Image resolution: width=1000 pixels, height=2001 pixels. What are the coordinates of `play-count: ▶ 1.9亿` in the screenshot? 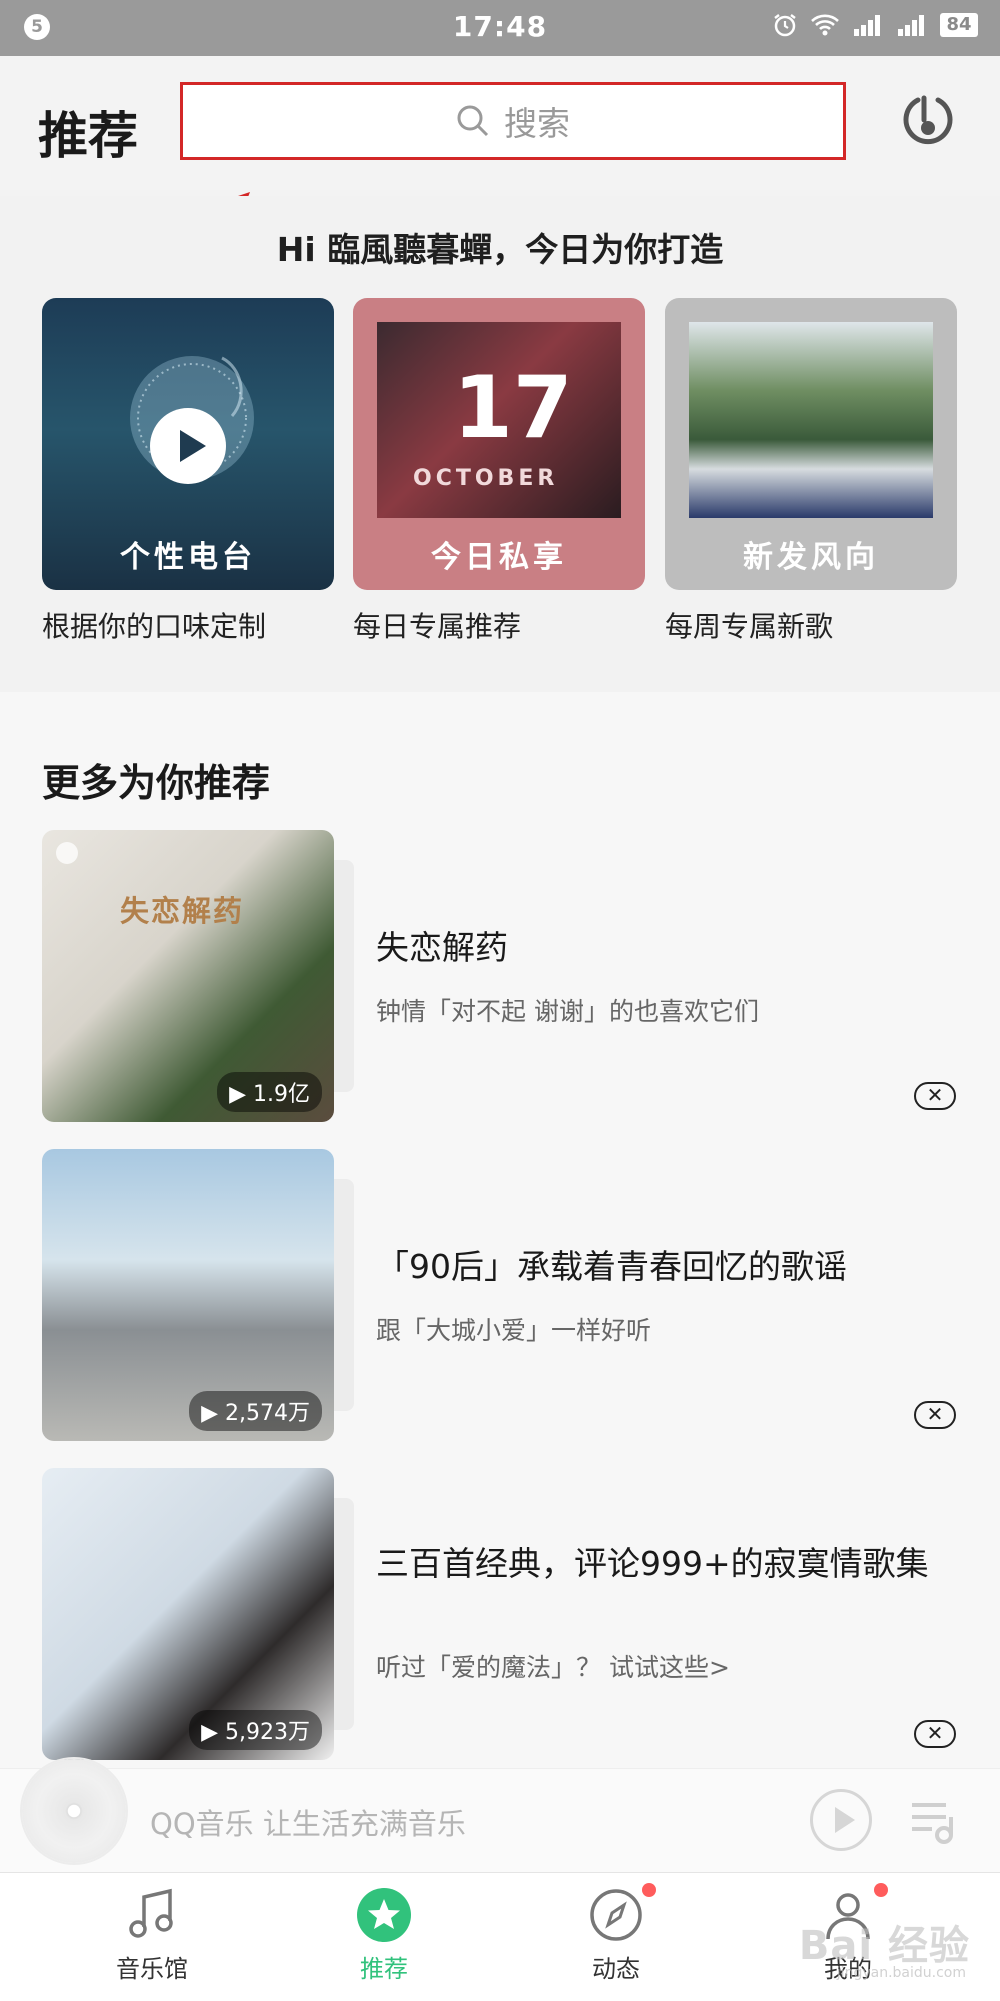 It's located at (269, 1092).